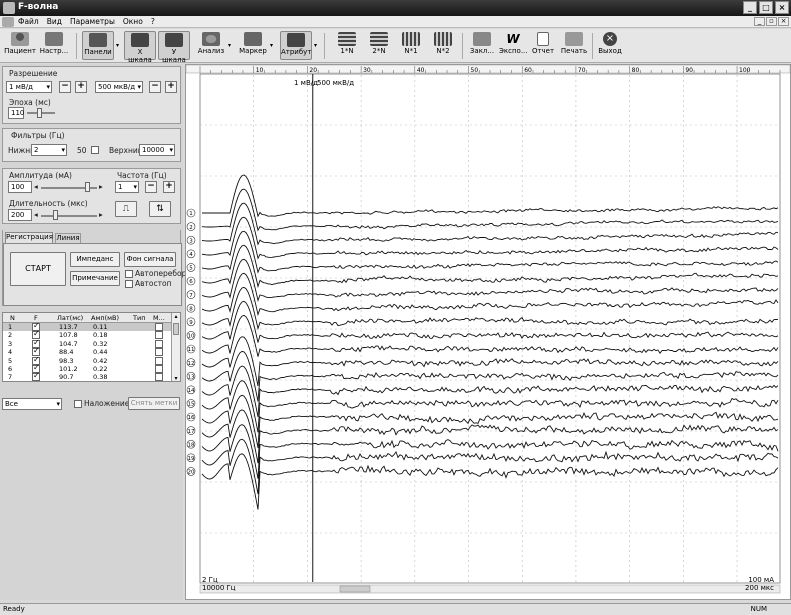 This screenshot has width=791, height=615. Describe the element at coordinates (91, 145) in the screenshot. I see `filters-group: Фильтры (Гц) Нижний 2 50 Верхний 10000` at that location.